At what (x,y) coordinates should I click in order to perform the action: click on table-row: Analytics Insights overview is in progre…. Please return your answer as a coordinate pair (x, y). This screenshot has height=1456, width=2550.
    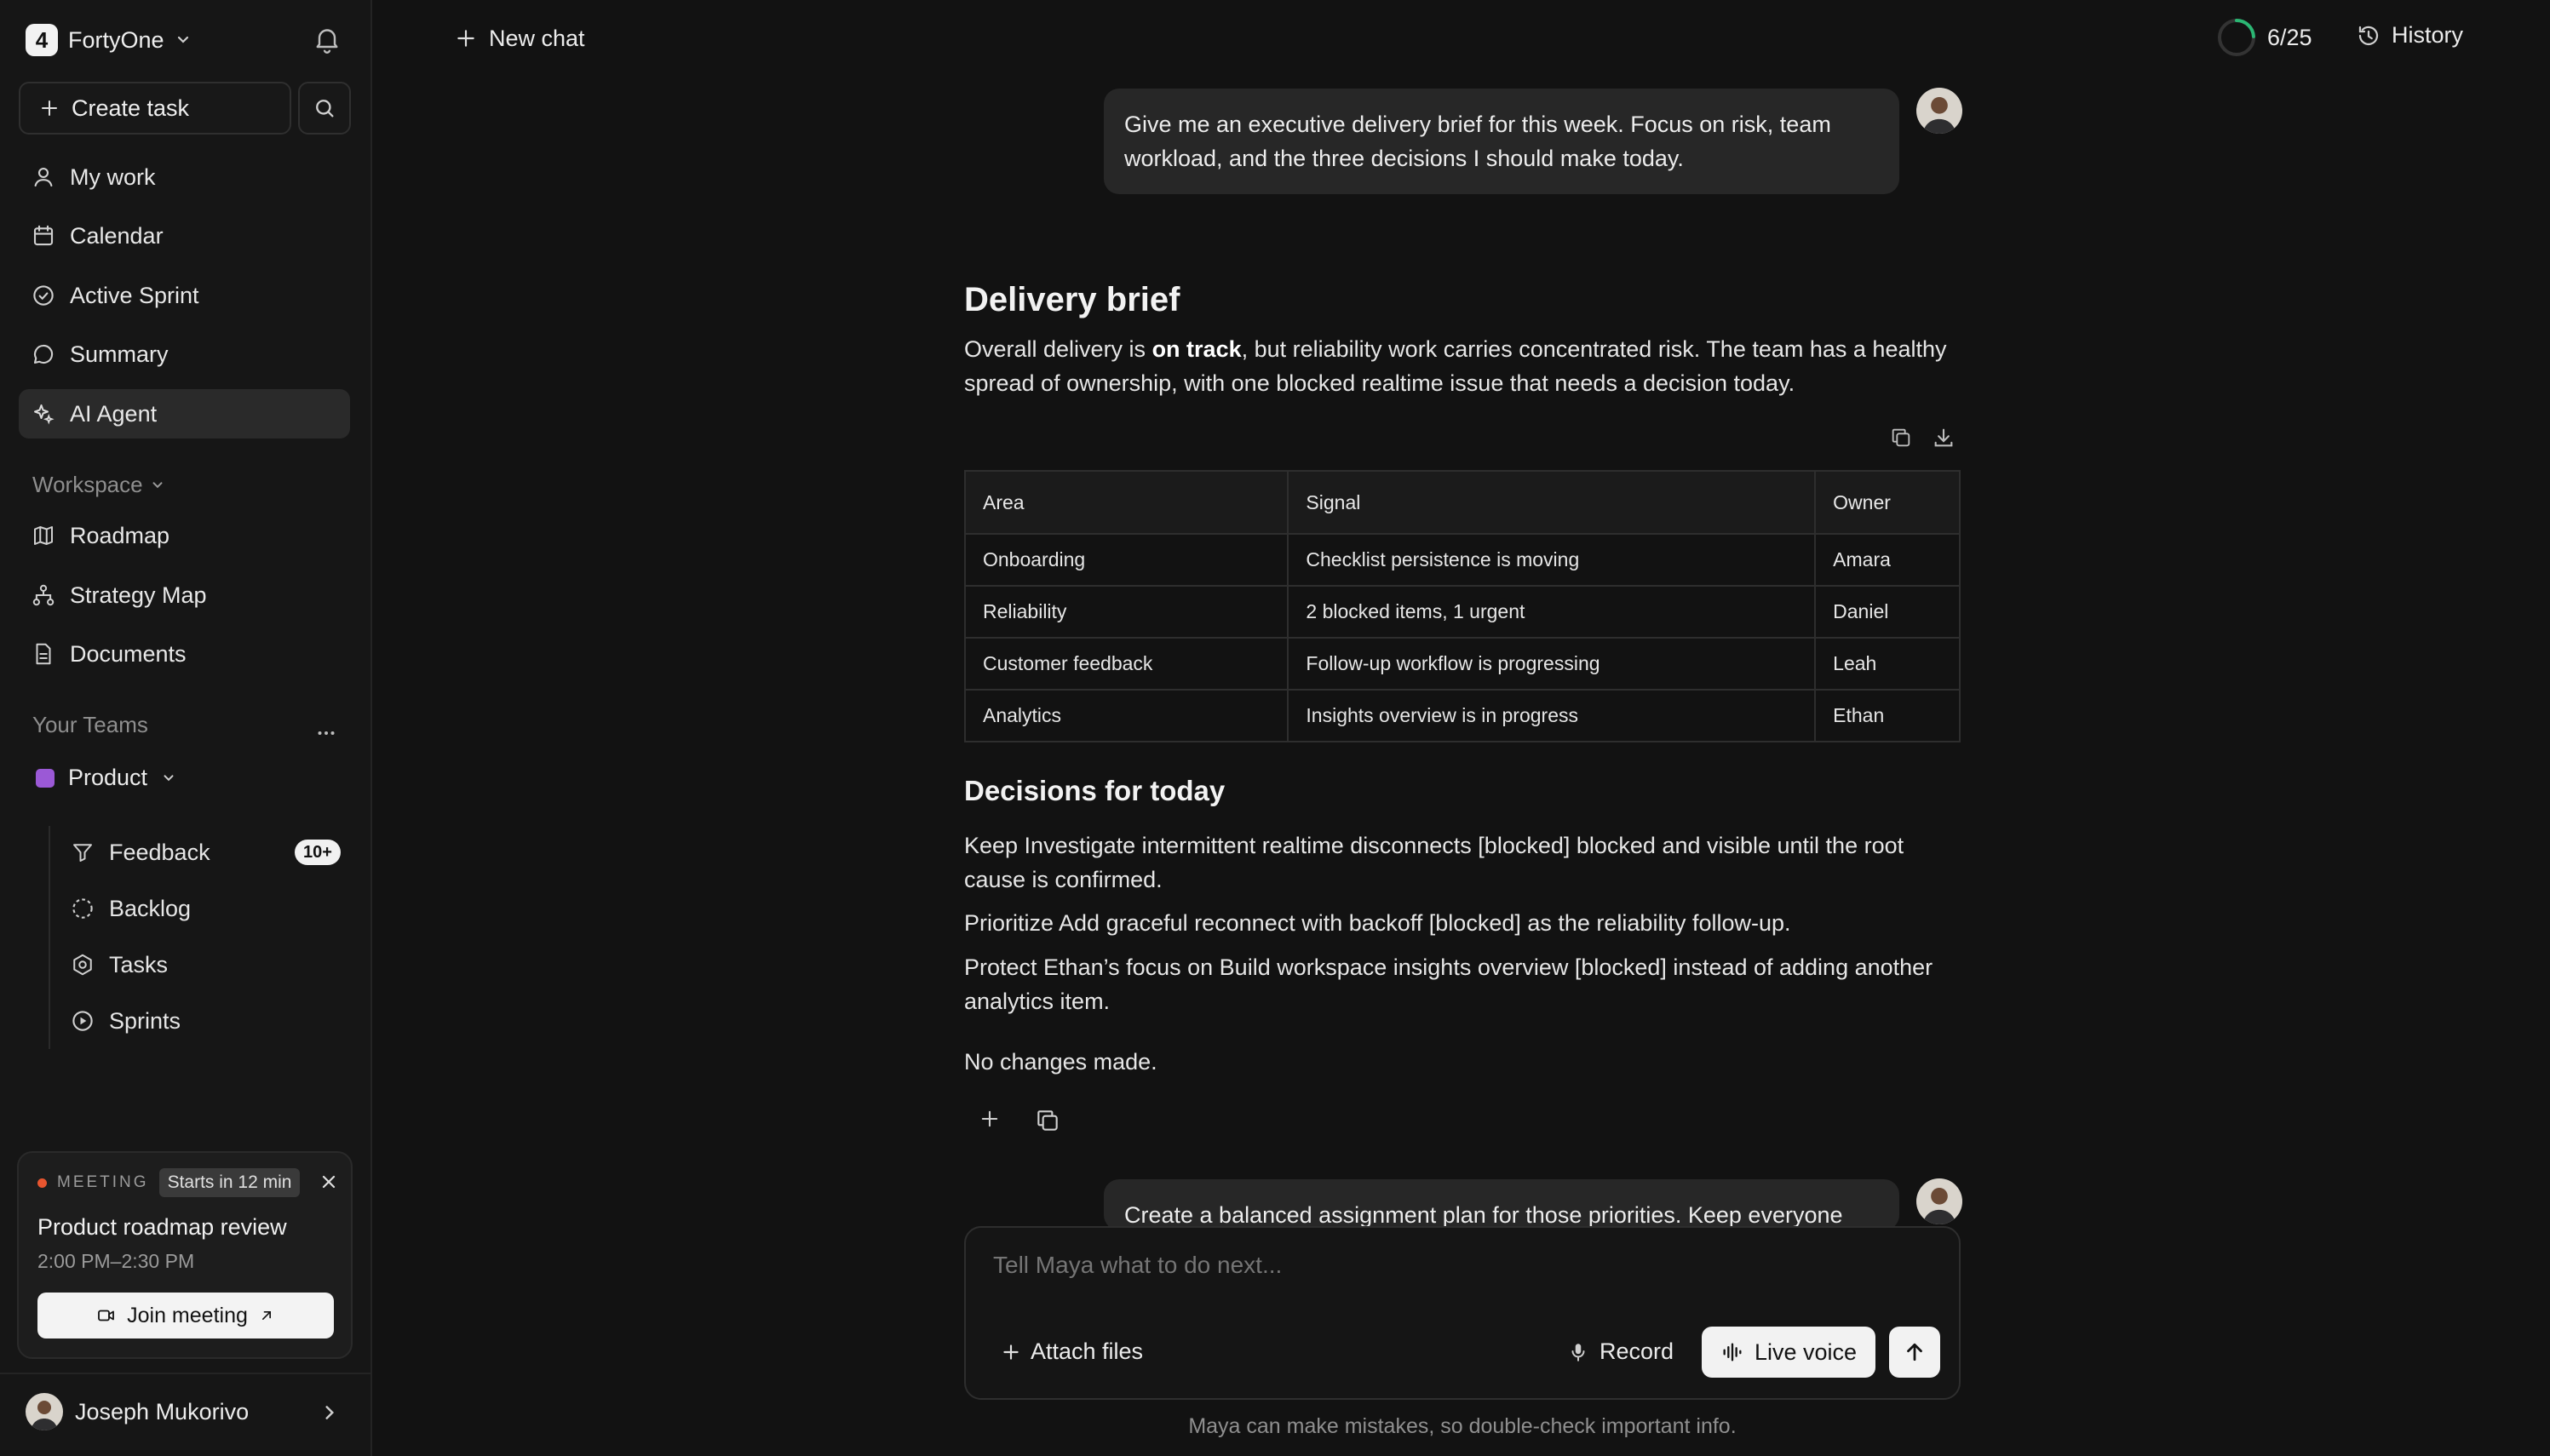
    Looking at the image, I should click on (1462, 715).